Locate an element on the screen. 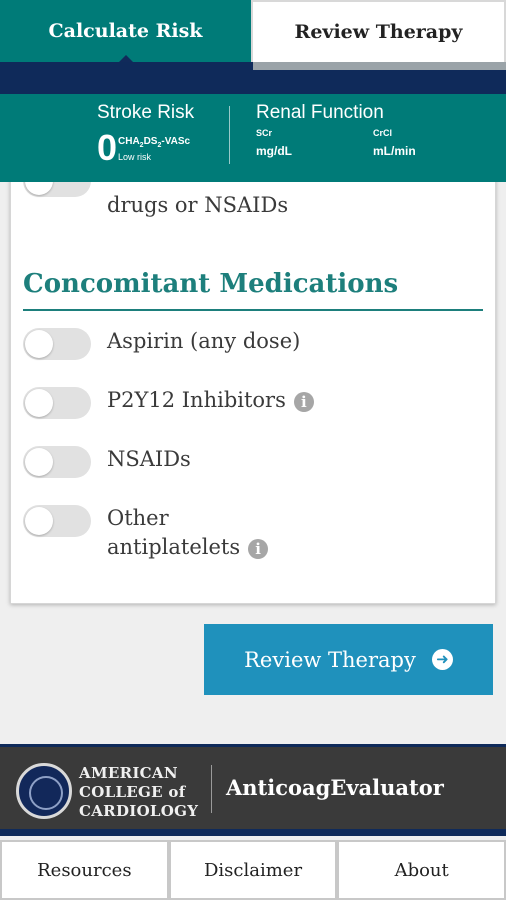 The width and height of the screenshot is (506, 900). acc-wordmark: AMERICAN COLLEGE of CARDIOLOGY is located at coordinates (138, 792).